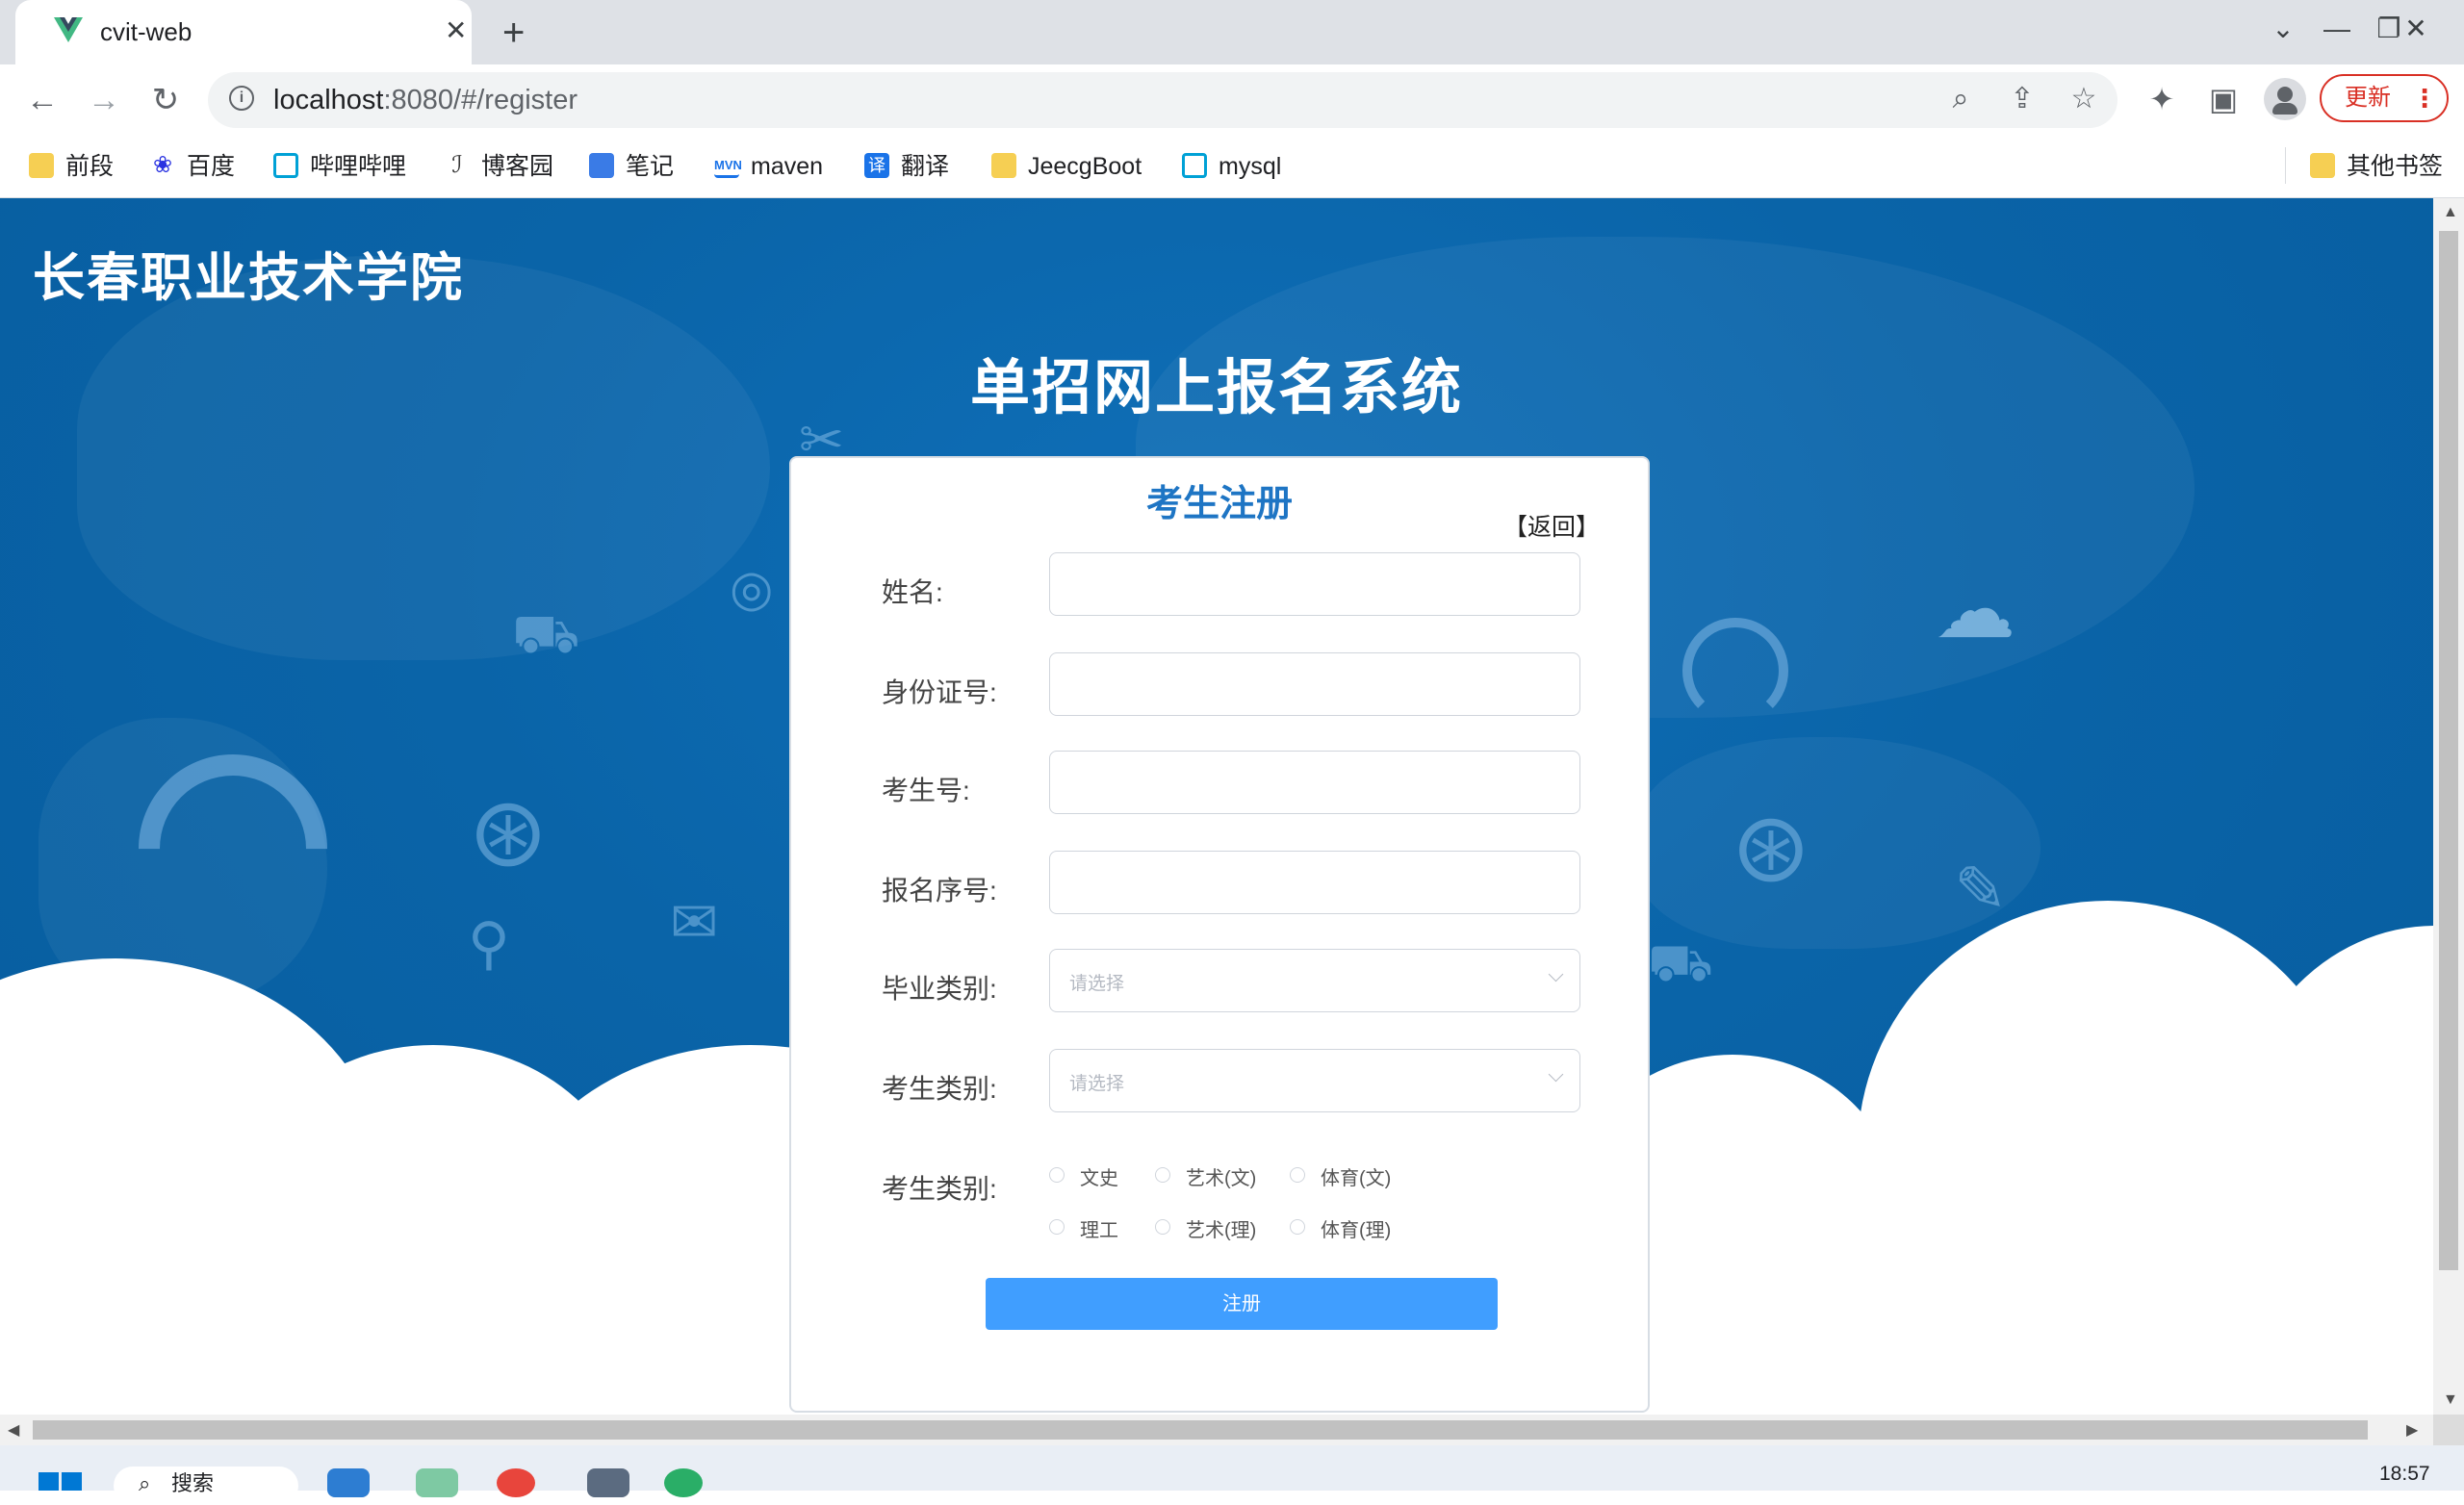 The height and width of the screenshot is (1505, 2464). What do you see at coordinates (437, 1482) in the screenshot?
I see `vue-app-icon` at bounding box center [437, 1482].